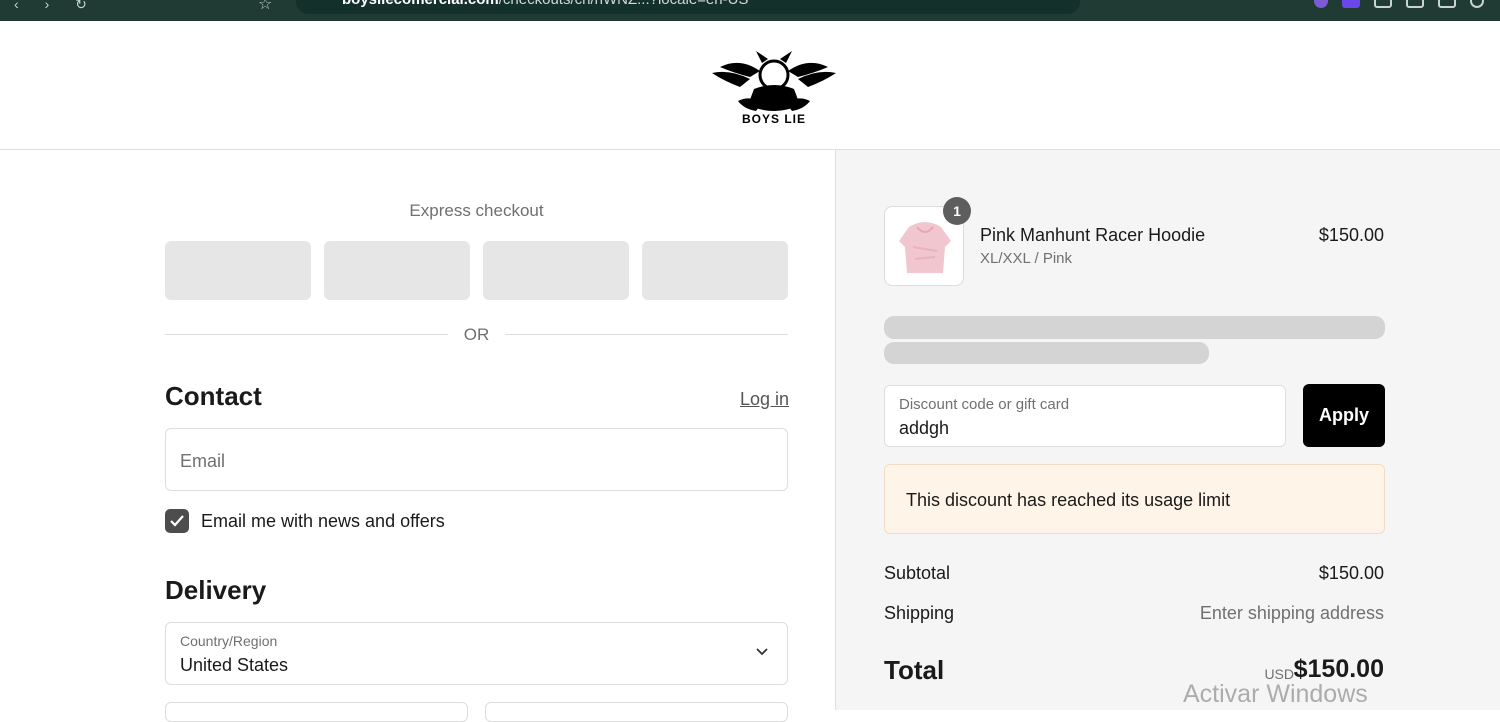  What do you see at coordinates (1351, 235) in the screenshot?
I see `product-price: $150.00` at bounding box center [1351, 235].